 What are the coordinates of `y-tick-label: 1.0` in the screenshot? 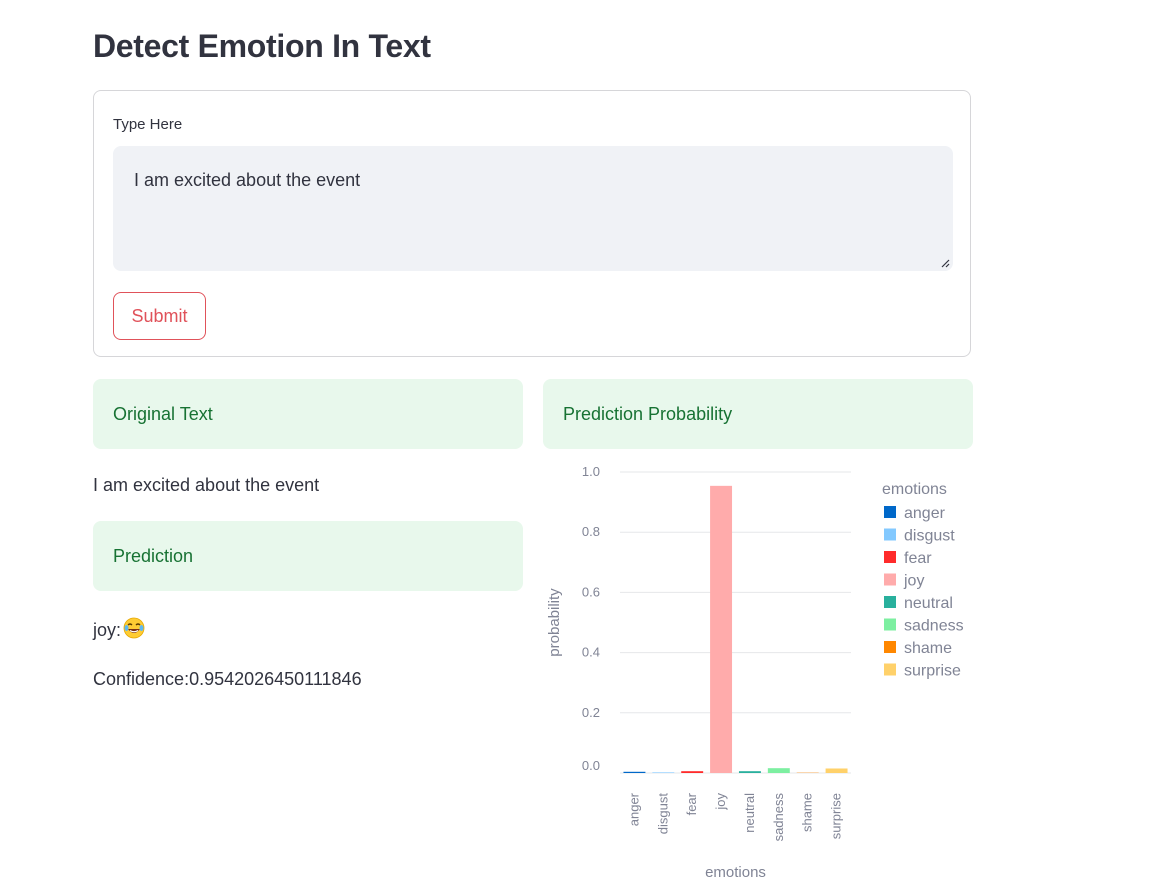 It's located at (591, 471).